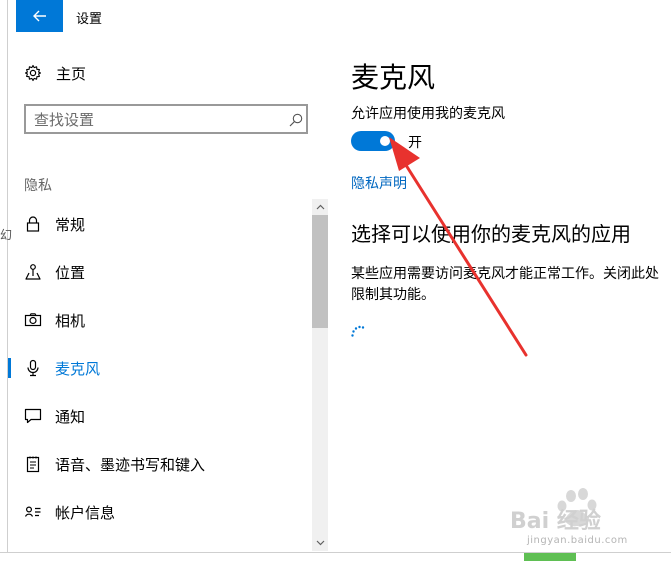  Describe the element at coordinates (159, 224) in the screenshot. I see `sidebar-item-general: 常规` at that location.